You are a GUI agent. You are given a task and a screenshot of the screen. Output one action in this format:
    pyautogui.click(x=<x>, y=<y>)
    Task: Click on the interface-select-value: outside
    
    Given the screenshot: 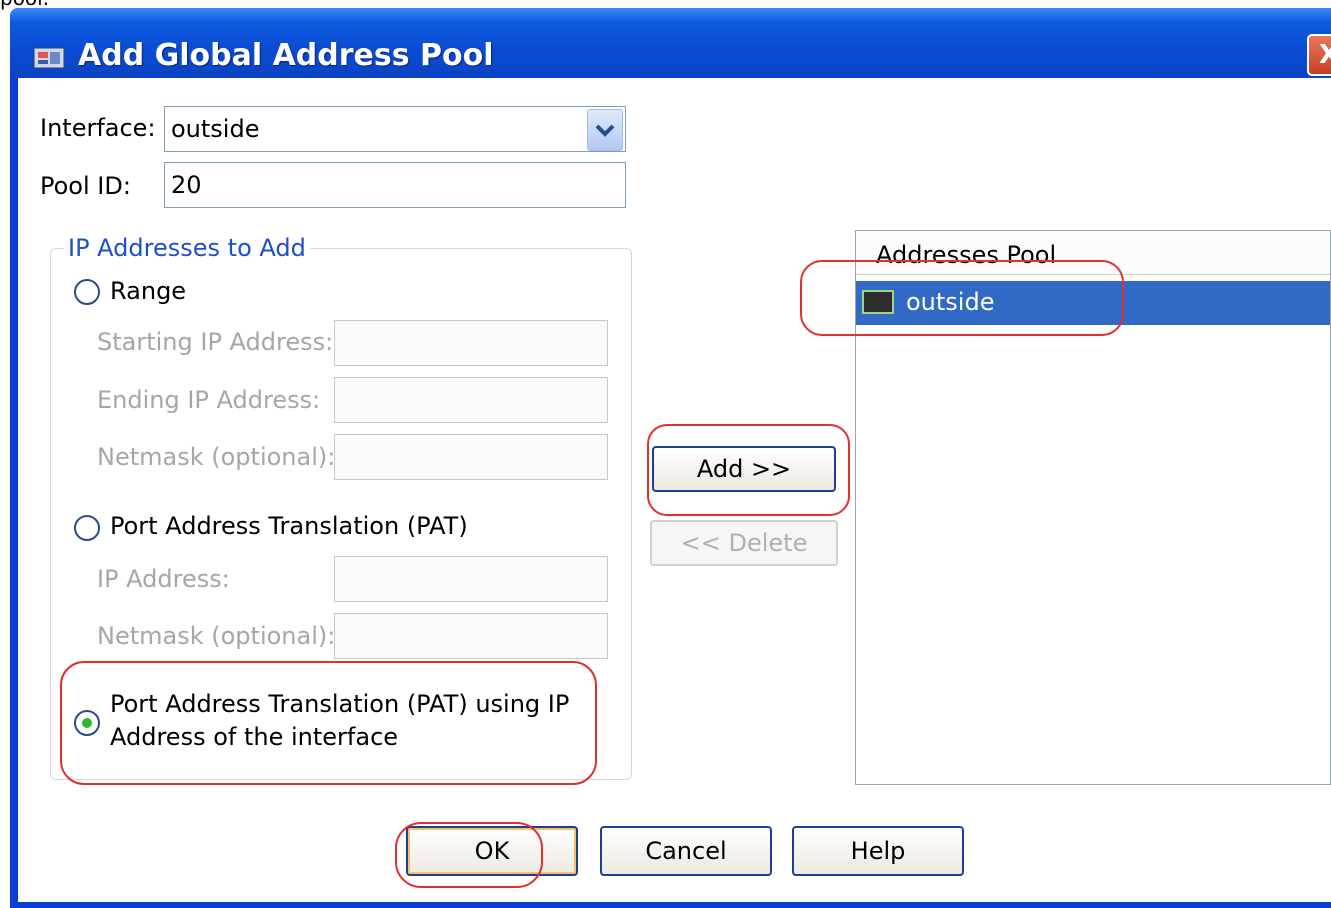 What is the action you would take?
    pyautogui.click(x=215, y=129)
    